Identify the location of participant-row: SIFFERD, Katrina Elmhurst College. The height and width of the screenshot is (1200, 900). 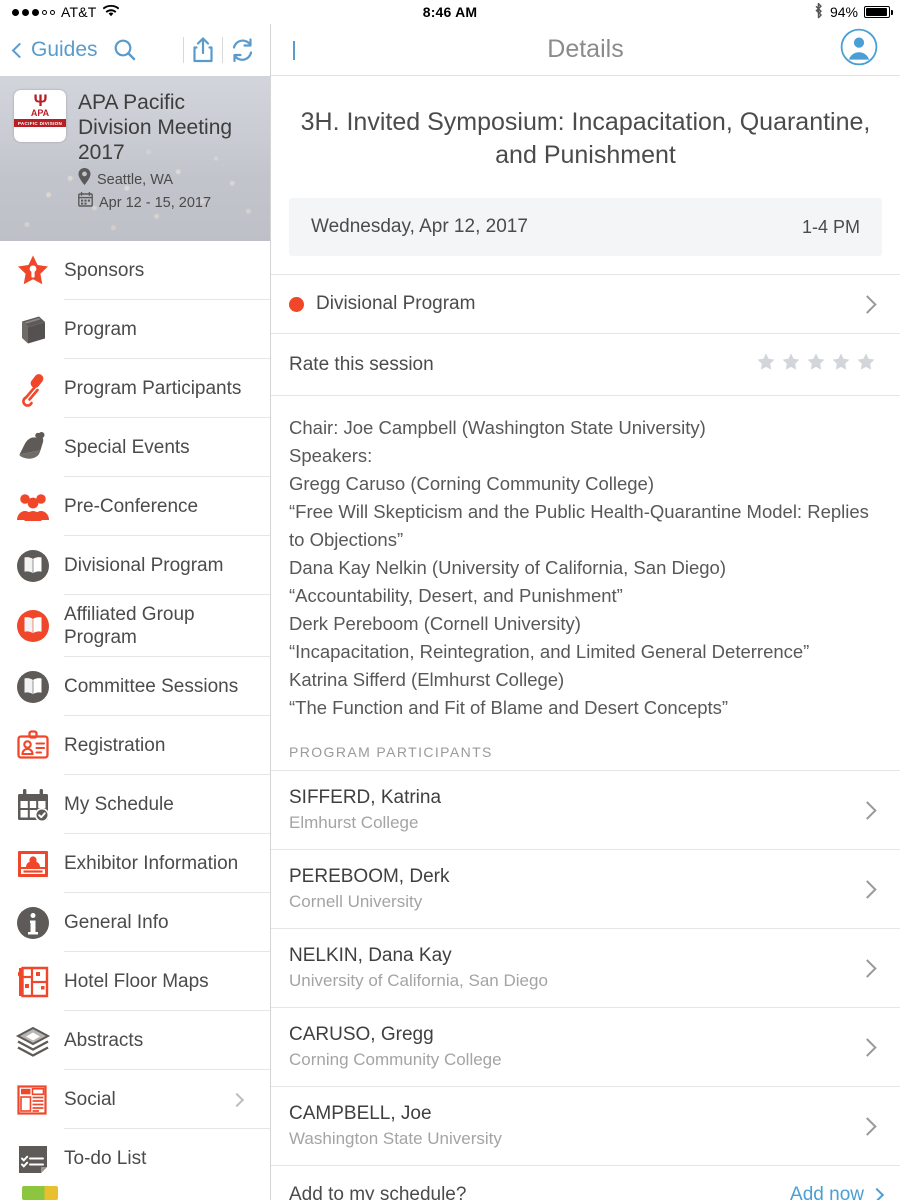
(585, 810).